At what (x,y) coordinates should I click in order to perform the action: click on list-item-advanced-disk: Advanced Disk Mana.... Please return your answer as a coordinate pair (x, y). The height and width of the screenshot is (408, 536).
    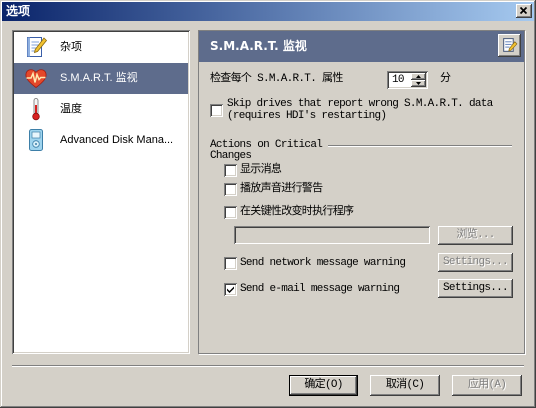
    Looking at the image, I should click on (101, 140).